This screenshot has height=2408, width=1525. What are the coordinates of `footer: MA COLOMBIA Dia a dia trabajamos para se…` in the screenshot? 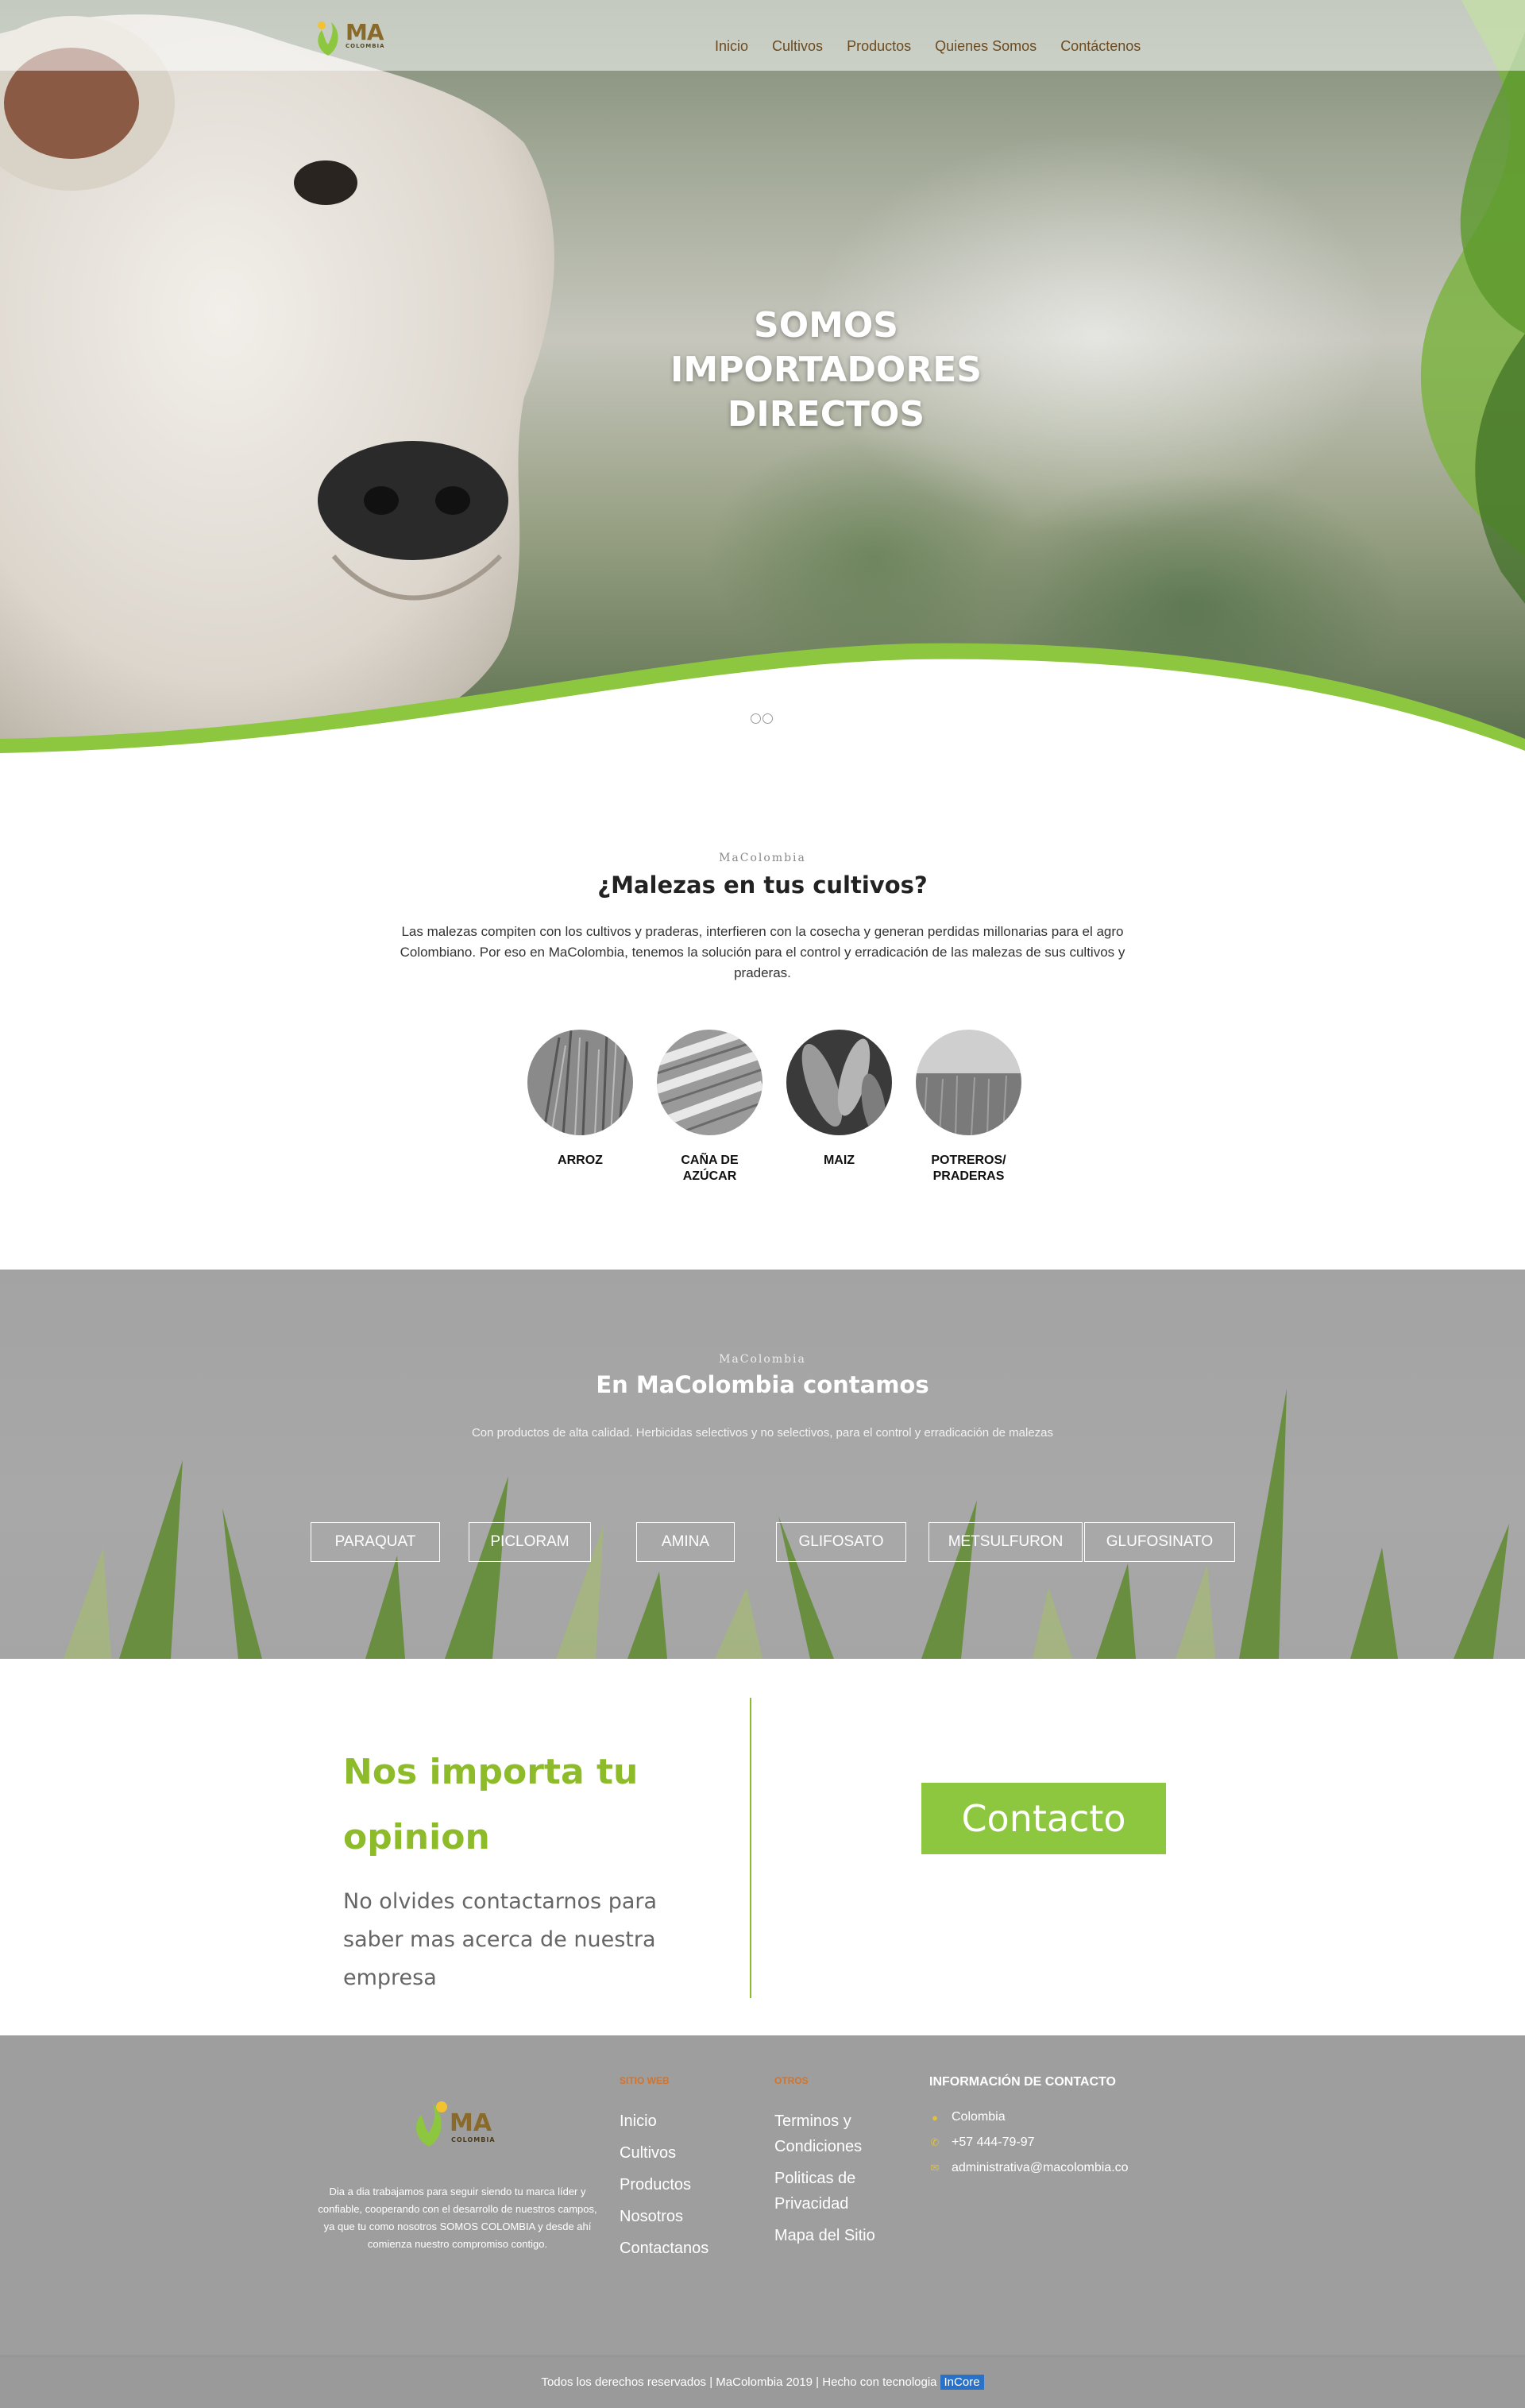 It's located at (763, 2195).